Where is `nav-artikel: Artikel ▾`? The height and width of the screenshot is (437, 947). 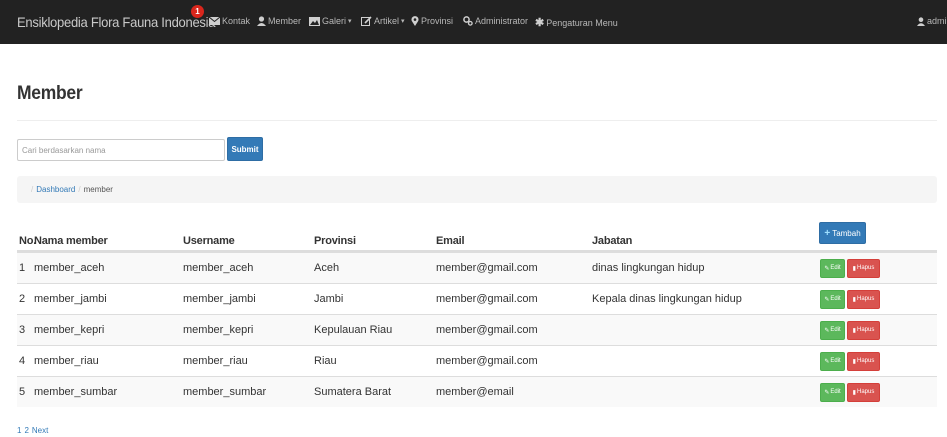
nav-artikel: Artikel ▾ is located at coordinates (383, 21).